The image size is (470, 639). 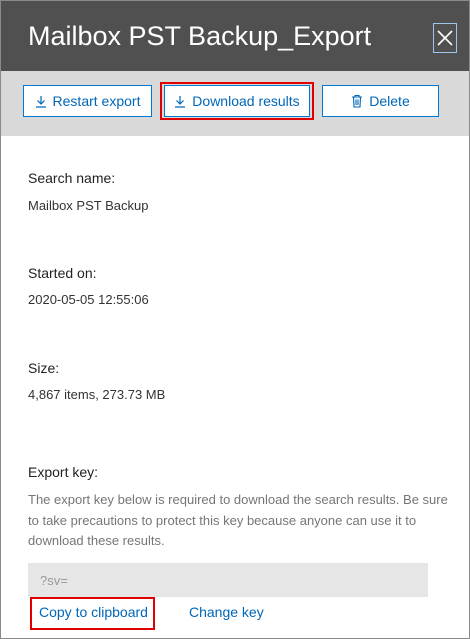 What do you see at coordinates (63, 472) in the screenshot?
I see `export-key-label: Export key:` at bounding box center [63, 472].